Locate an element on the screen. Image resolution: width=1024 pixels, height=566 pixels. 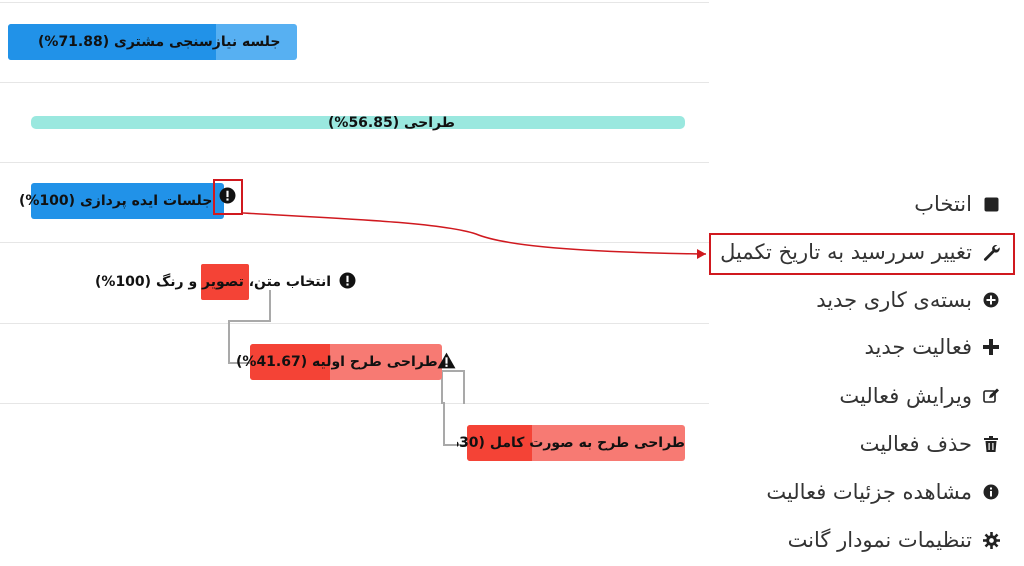
task-label: جلسه نیازسنجی مشتری (71.88%) is located at coordinates (159, 42).